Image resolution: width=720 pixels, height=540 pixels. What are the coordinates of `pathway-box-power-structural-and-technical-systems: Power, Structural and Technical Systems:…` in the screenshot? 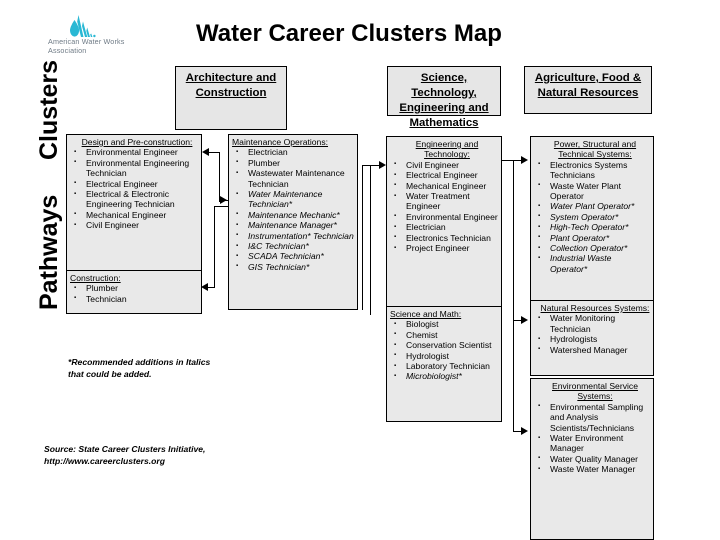 It's located at (592, 219).